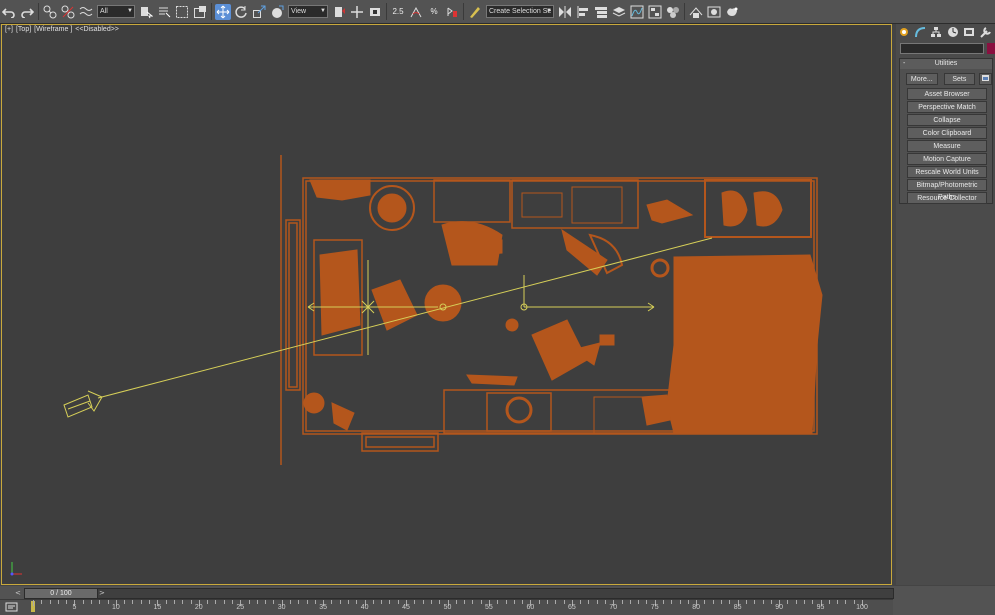 This screenshot has width=995, height=615. Describe the element at coordinates (116, 11) in the screenshot. I see `selection-filter-dropdown: All ▼` at that location.